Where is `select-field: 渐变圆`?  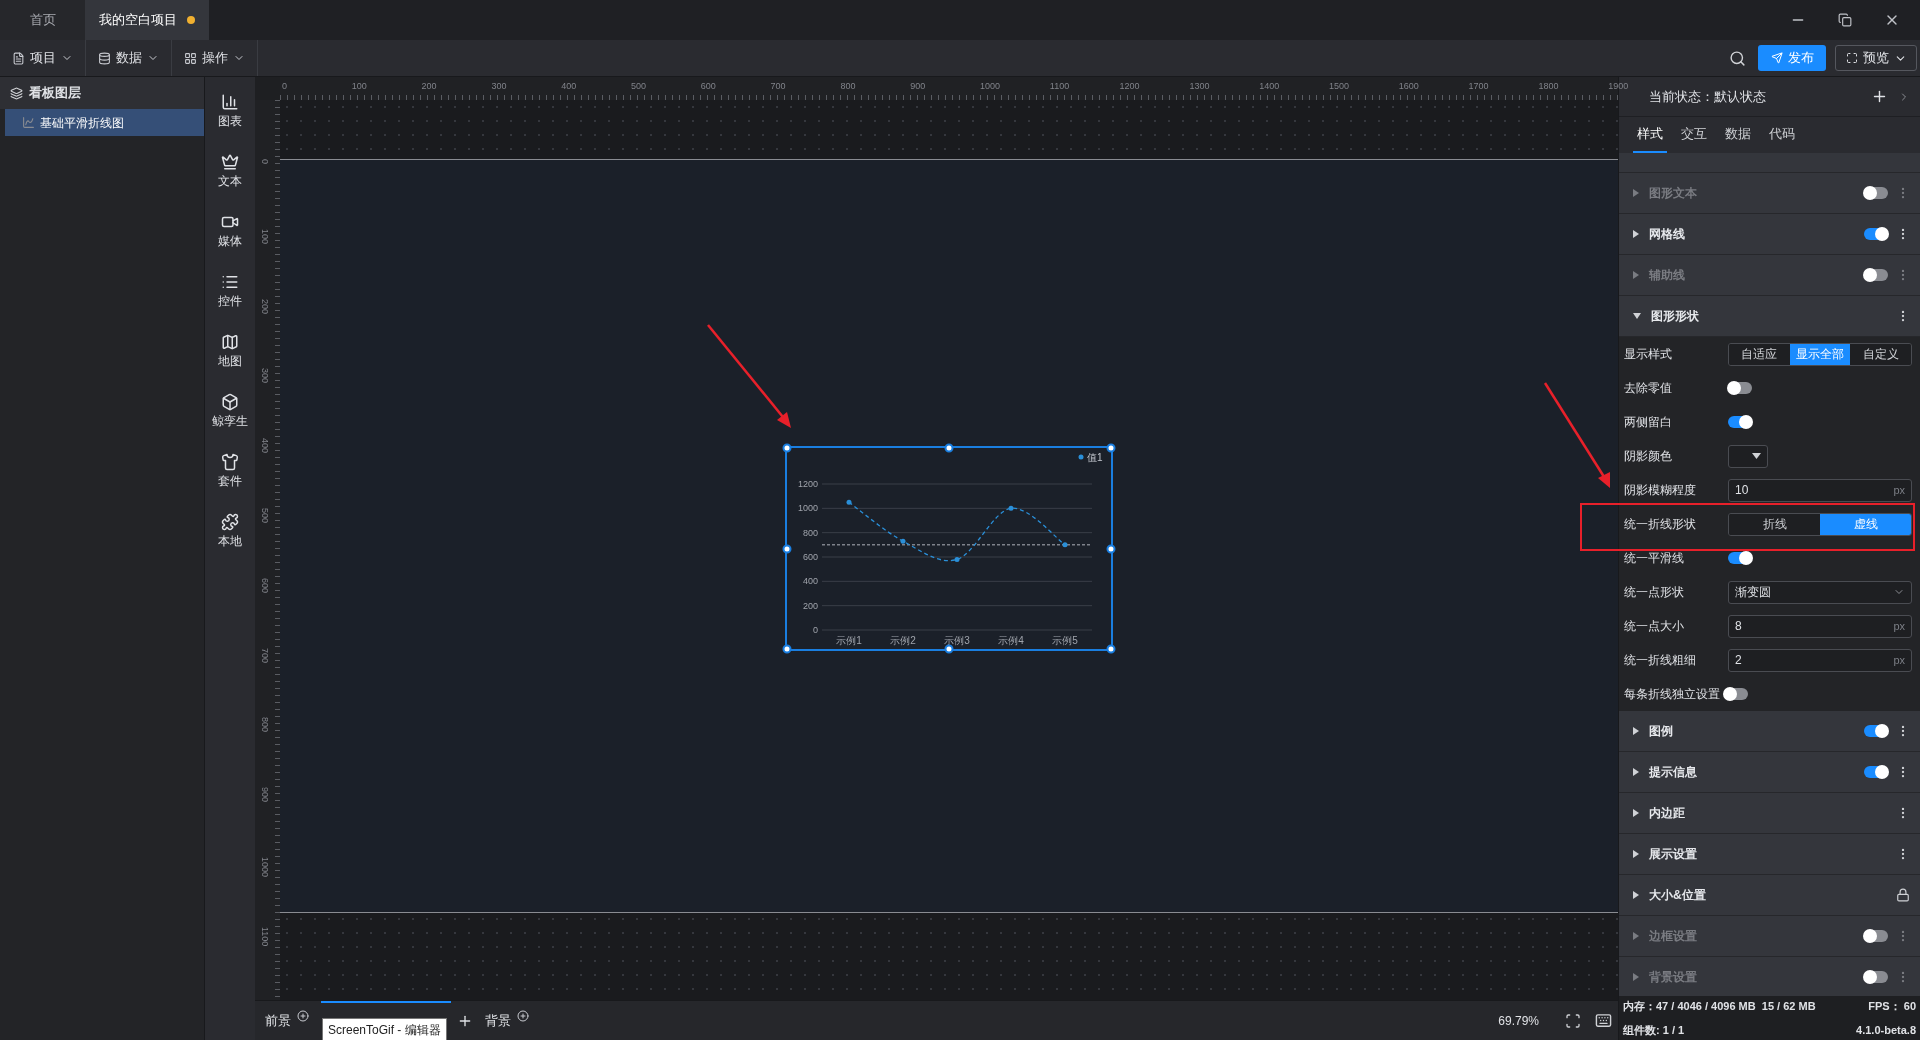 select-field: 渐变圆 is located at coordinates (1820, 592).